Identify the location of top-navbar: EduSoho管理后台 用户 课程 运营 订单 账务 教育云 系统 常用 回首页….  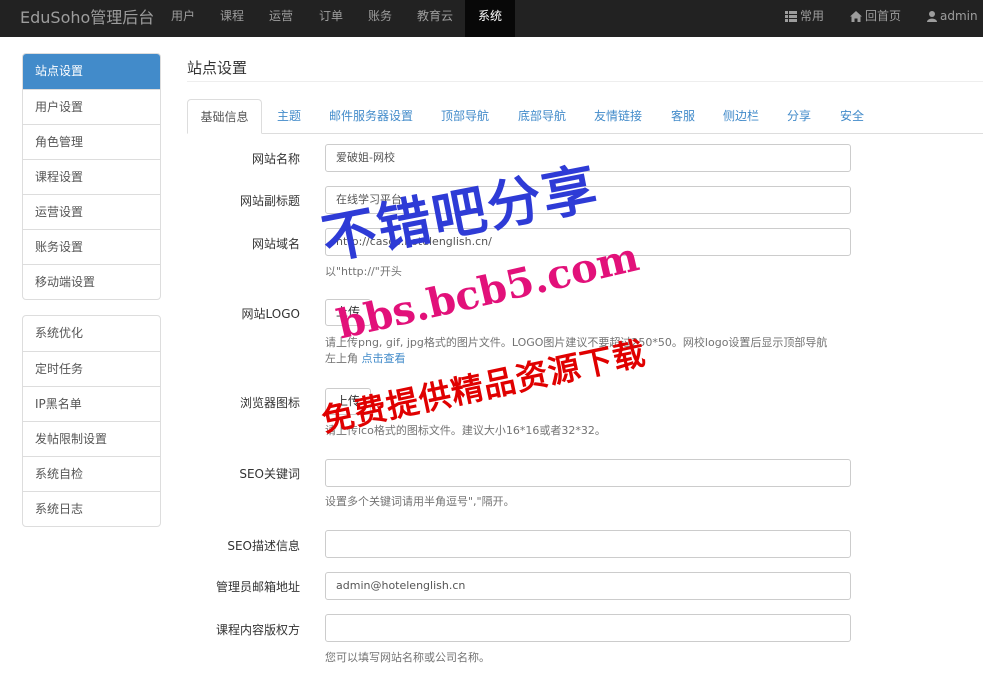
(491, 18).